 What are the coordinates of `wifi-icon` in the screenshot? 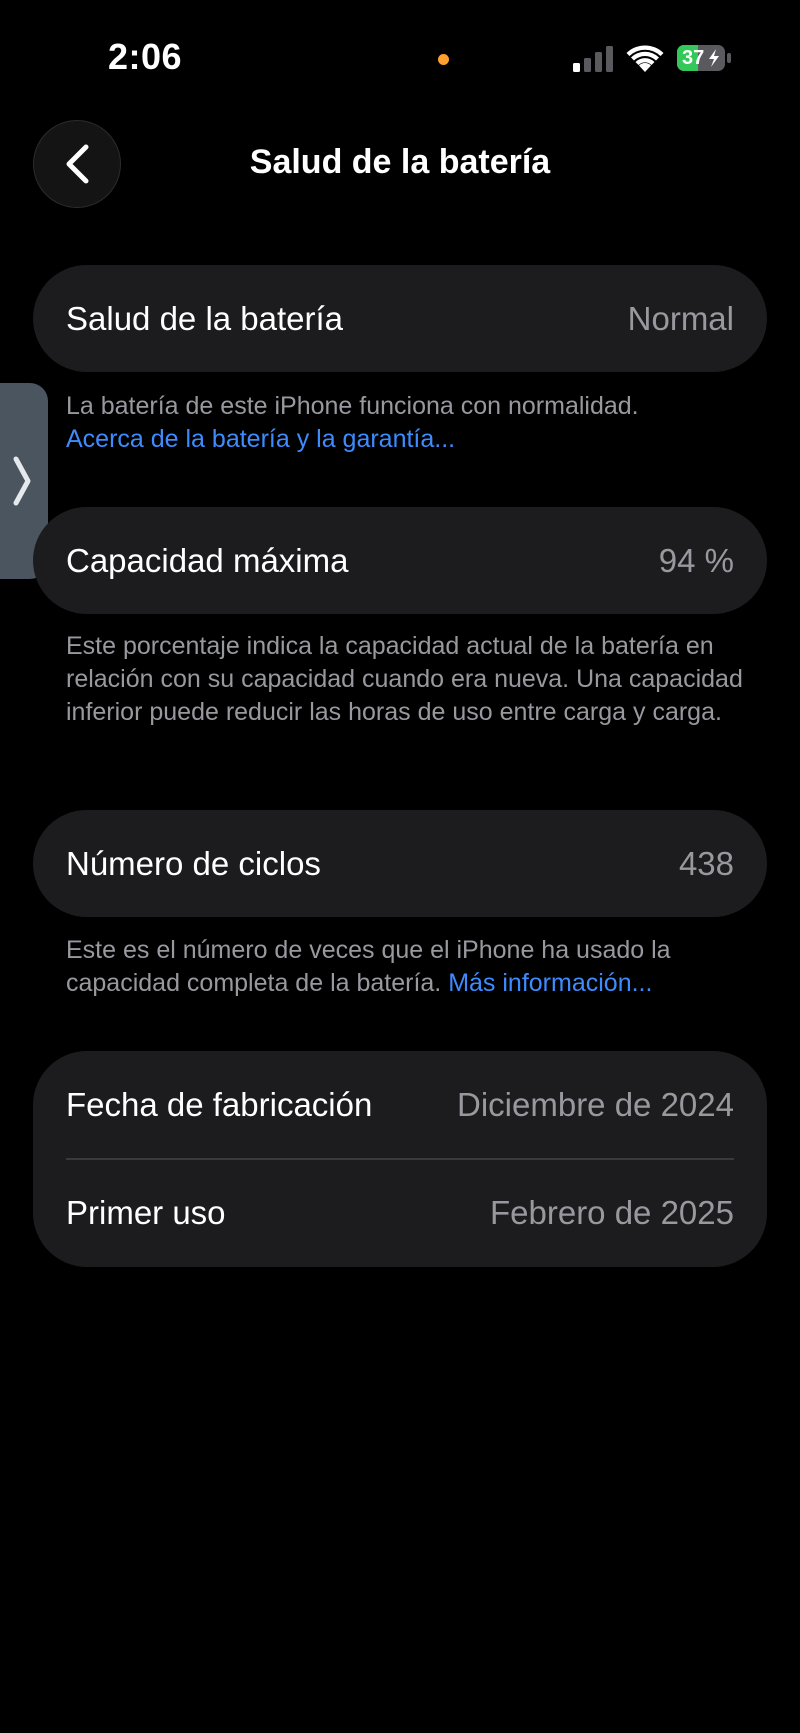 It's located at (645, 58).